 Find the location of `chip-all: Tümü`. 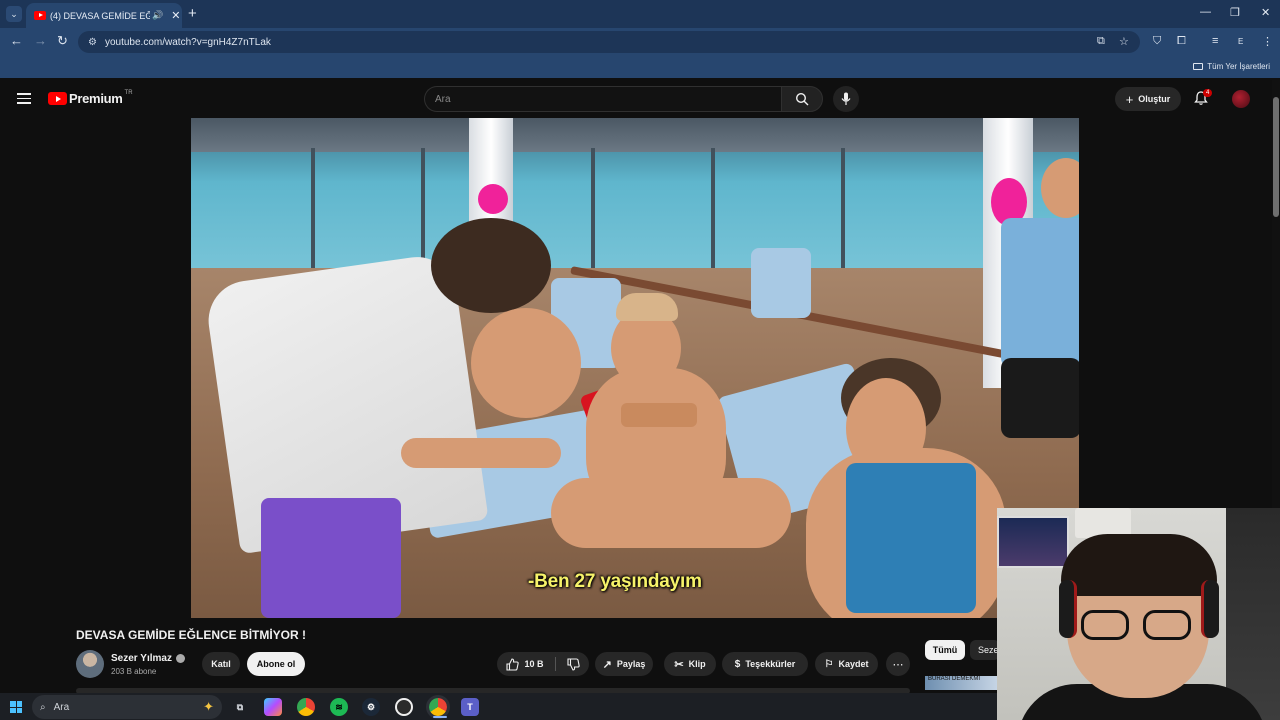

chip-all: Tümü is located at coordinates (945, 650).